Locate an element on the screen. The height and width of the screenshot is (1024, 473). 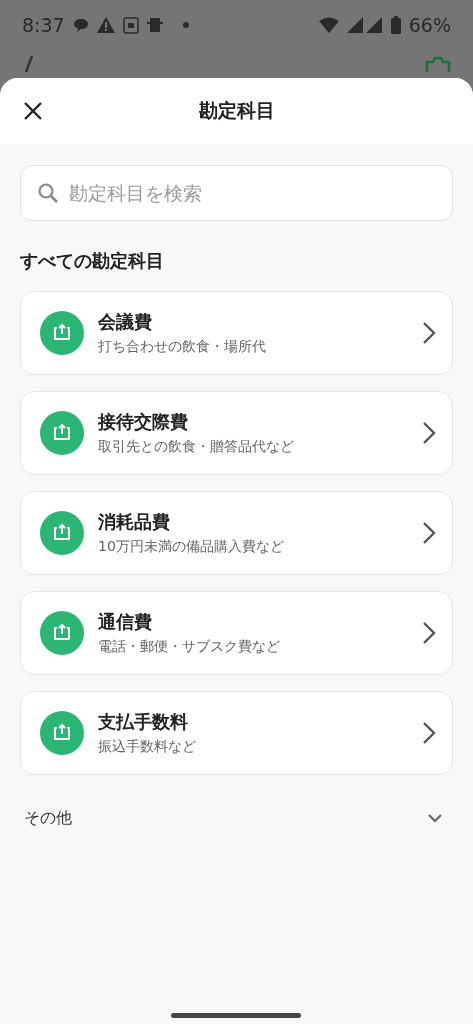
account-description: 取引先との飲食・贈答品代など is located at coordinates (196, 447).